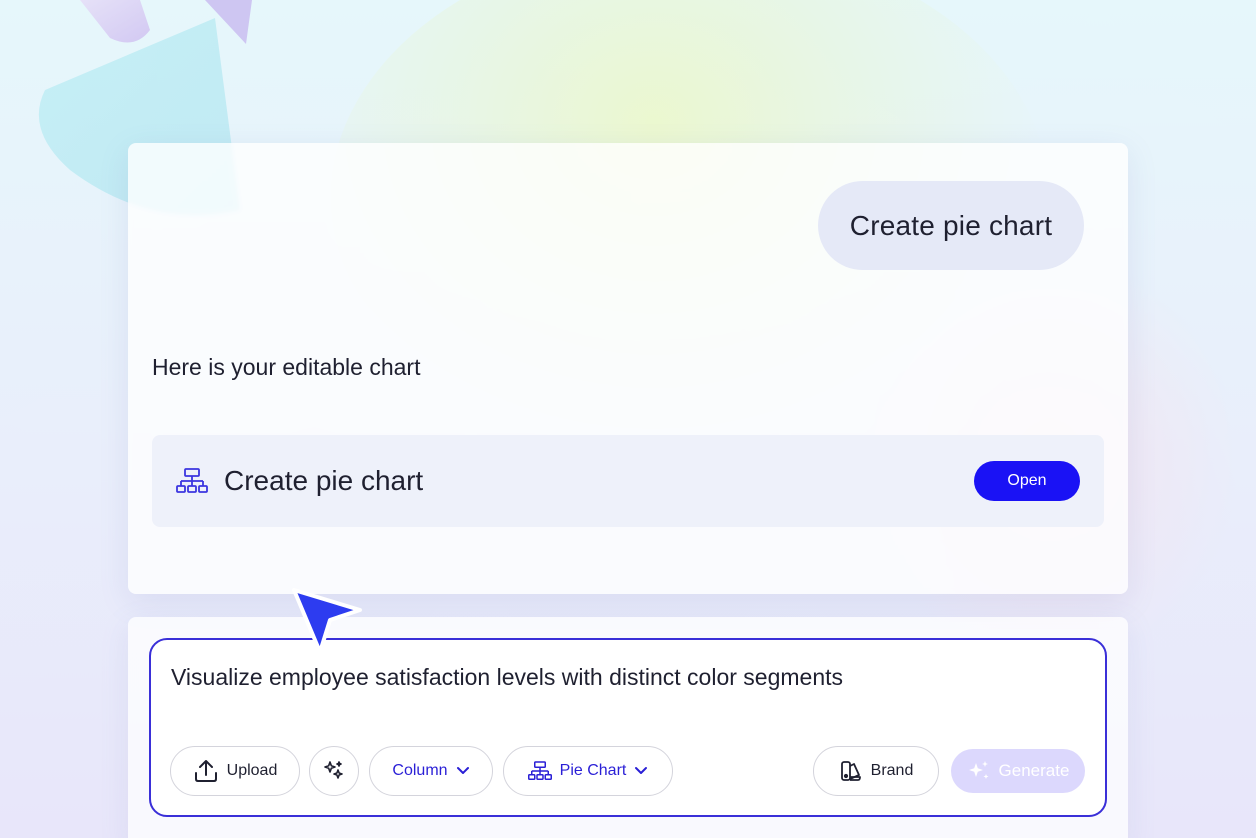 The height and width of the screenshot is (838, 1256). I want to click on upload-button: Upload, so click(235, 771).